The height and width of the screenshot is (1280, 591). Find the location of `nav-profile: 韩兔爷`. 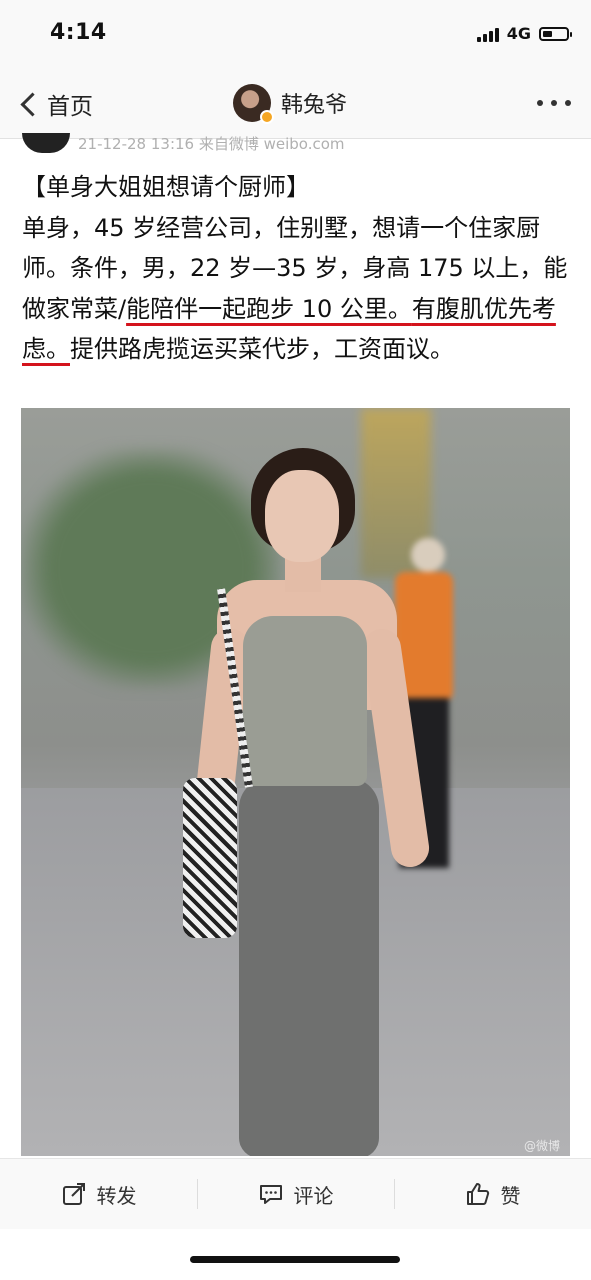

nav-profile: 韩兔爷 is located at coordinates (290, 104).